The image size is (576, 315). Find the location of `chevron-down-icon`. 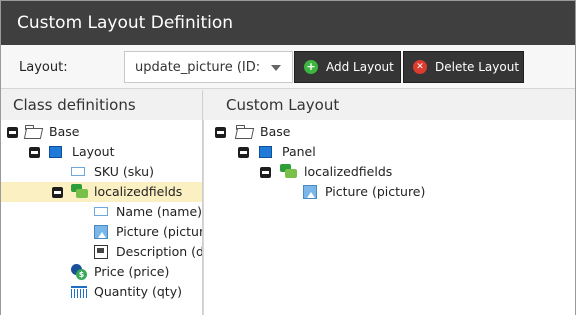

chevron-down-icon is located at coordinates (276, 68).